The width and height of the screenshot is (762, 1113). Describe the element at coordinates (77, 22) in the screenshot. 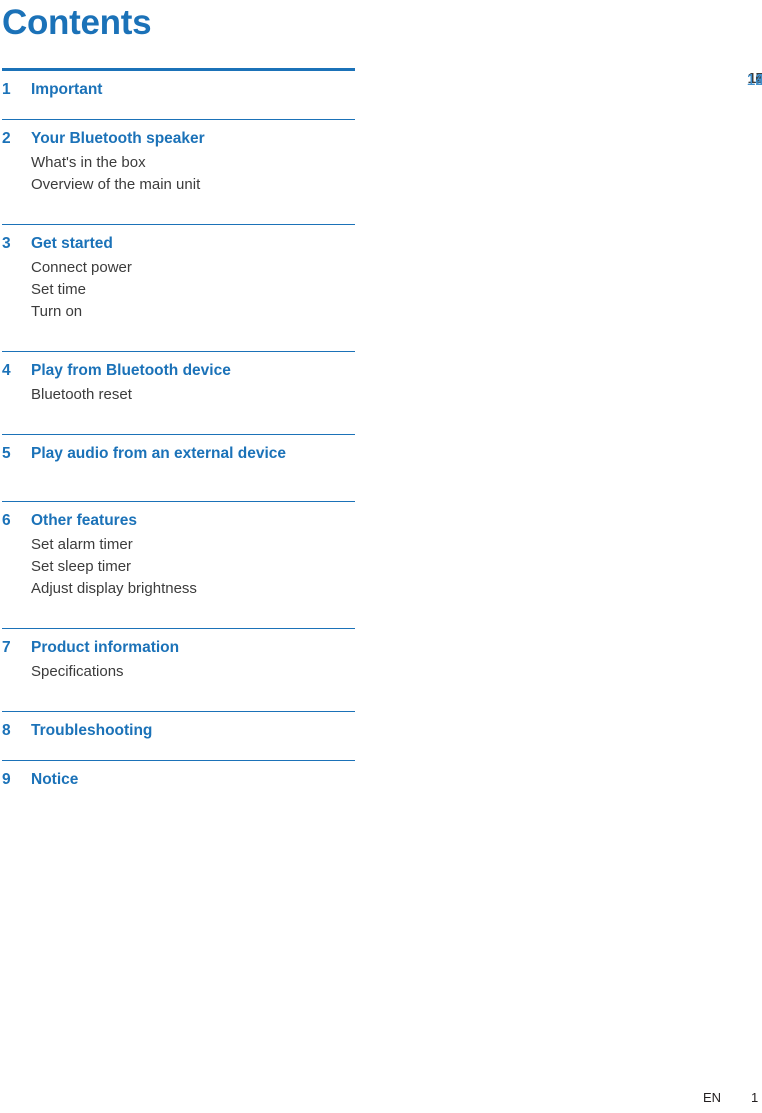

I see `page-title: Contents` at that location.